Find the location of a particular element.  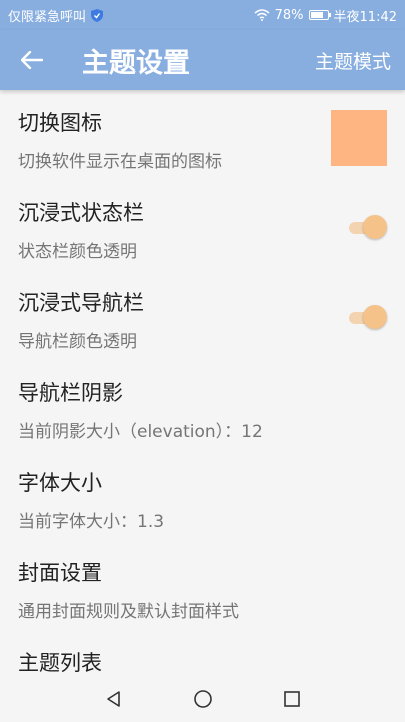

nav-bar-toggle is located at coordinates (368, 317).